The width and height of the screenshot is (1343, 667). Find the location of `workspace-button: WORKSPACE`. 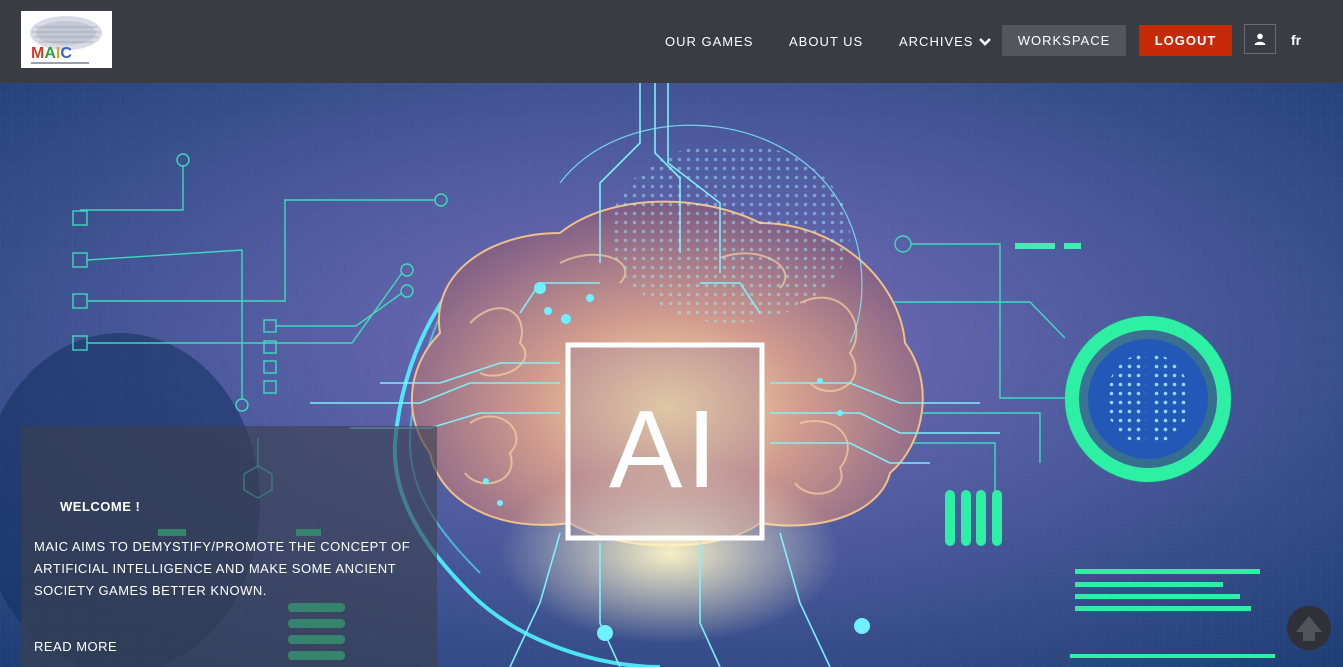

workspace-button: WORKSPACE is located at coordinates (1064, 40).